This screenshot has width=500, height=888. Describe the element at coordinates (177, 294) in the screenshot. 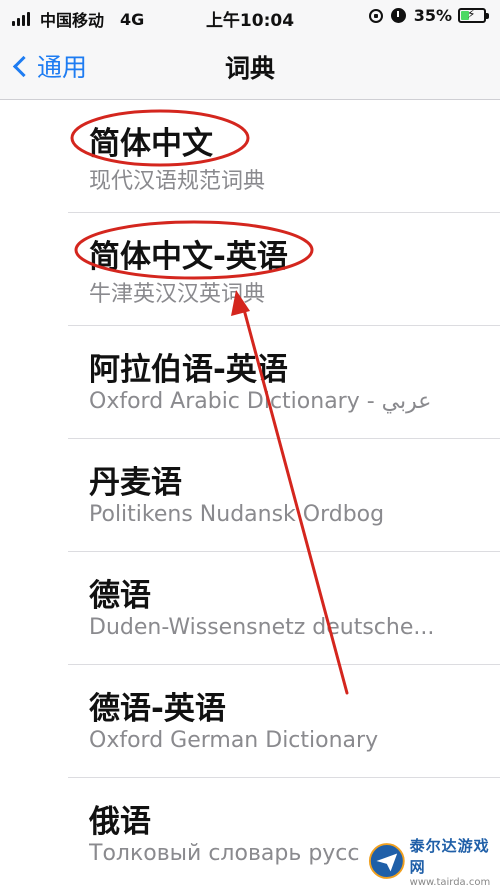

I see `dictionary-subtitle: 牛津英汉汉英词典` at that location.